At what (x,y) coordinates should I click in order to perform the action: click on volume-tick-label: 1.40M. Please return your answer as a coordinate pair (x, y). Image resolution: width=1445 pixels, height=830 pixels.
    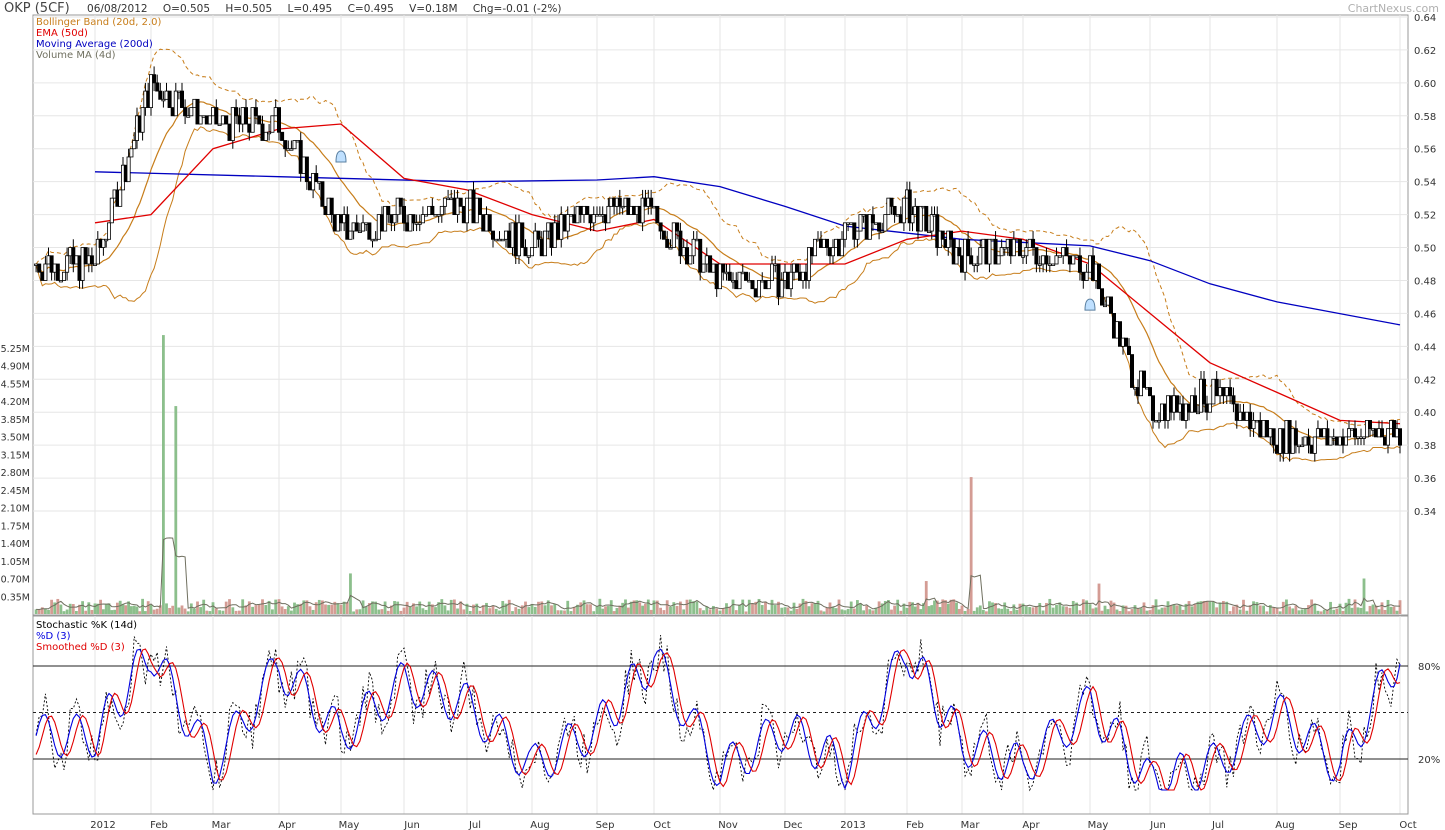
    Looking at the image, I should click on (15, 544).